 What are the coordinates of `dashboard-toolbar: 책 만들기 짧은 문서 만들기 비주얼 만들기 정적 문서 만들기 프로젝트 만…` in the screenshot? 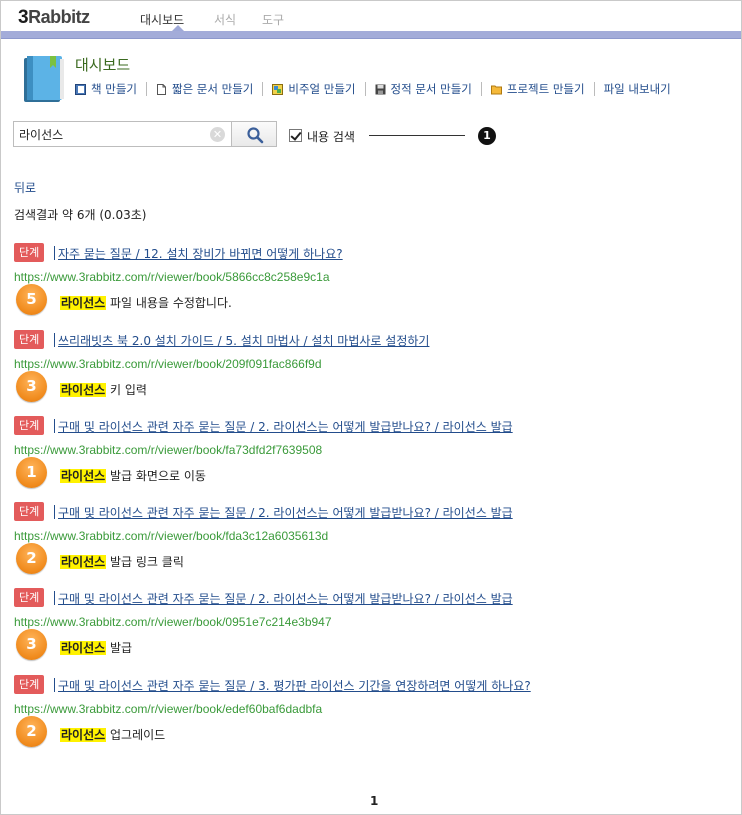 It's located at (373, 89).